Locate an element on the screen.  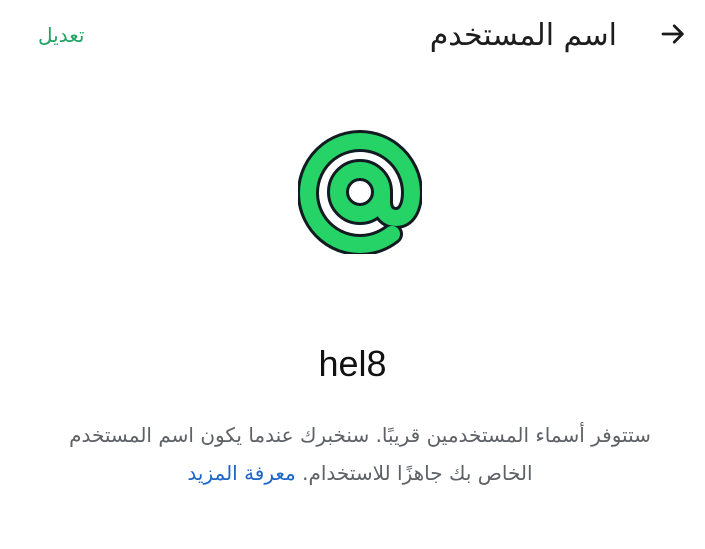
info-line-2-text: الخاص بك جاهزًا للاستخدام. is located at coordinates (417, 473).